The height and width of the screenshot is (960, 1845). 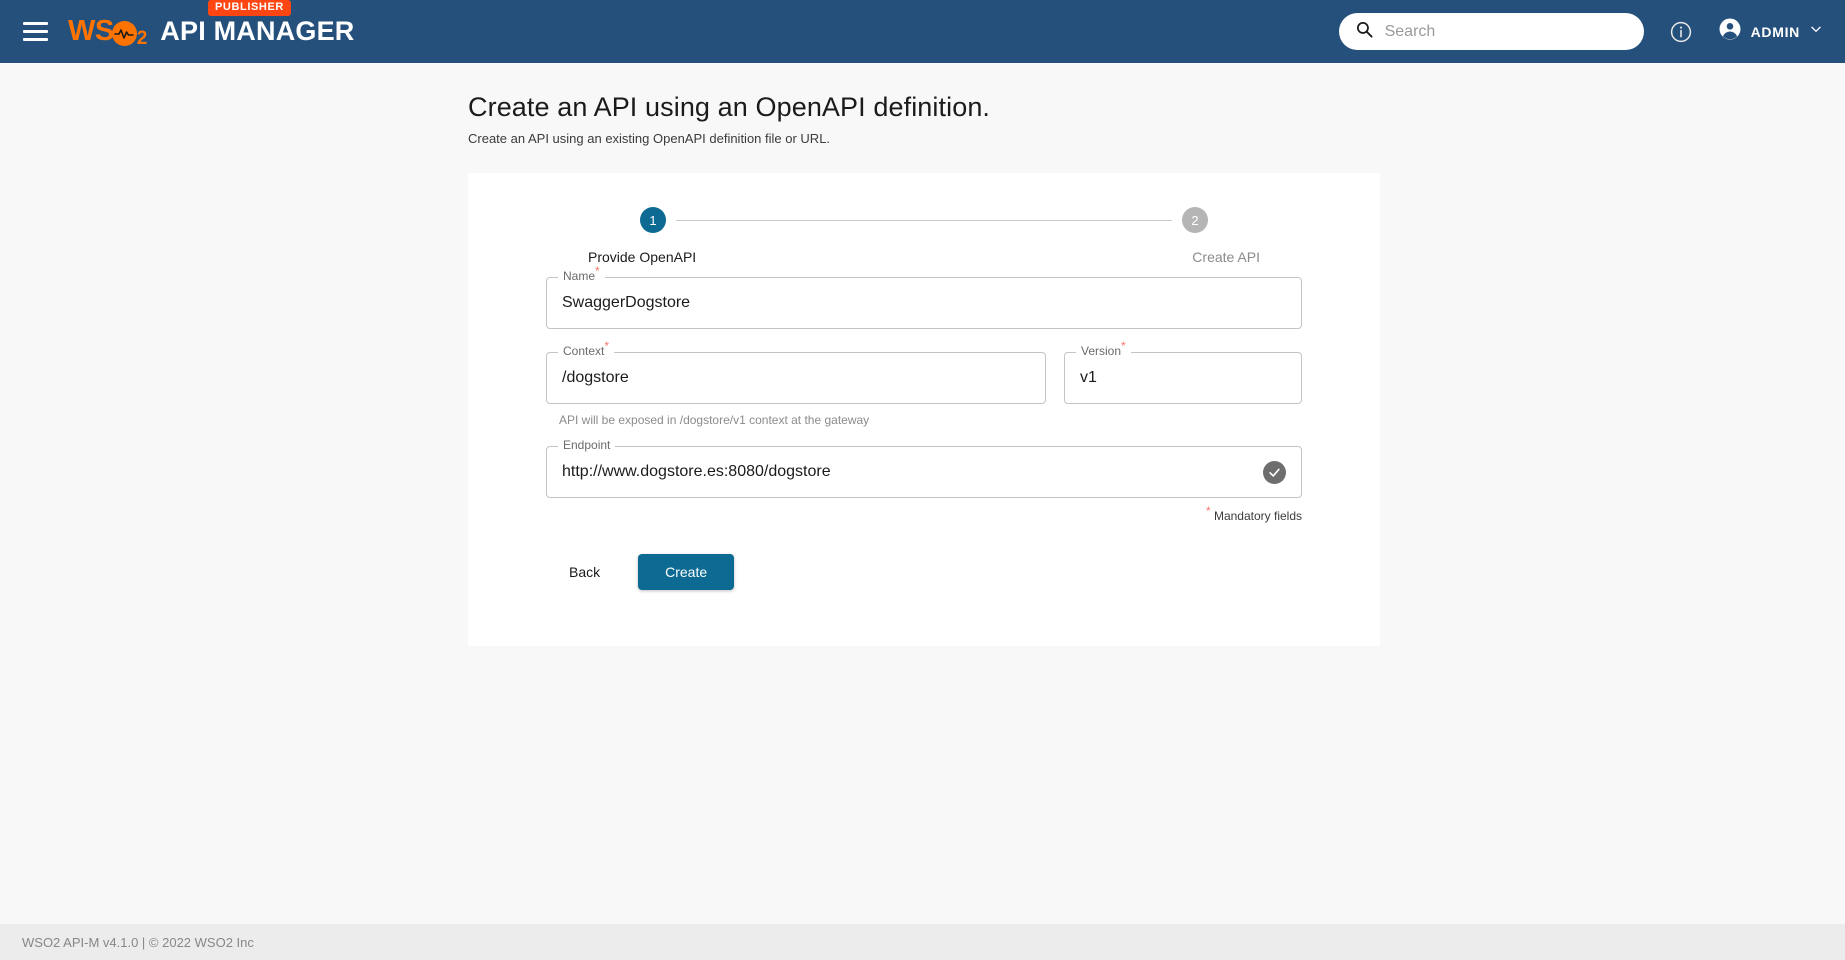 I want to click on version-field: Version*, so click(x=1183, y=372).